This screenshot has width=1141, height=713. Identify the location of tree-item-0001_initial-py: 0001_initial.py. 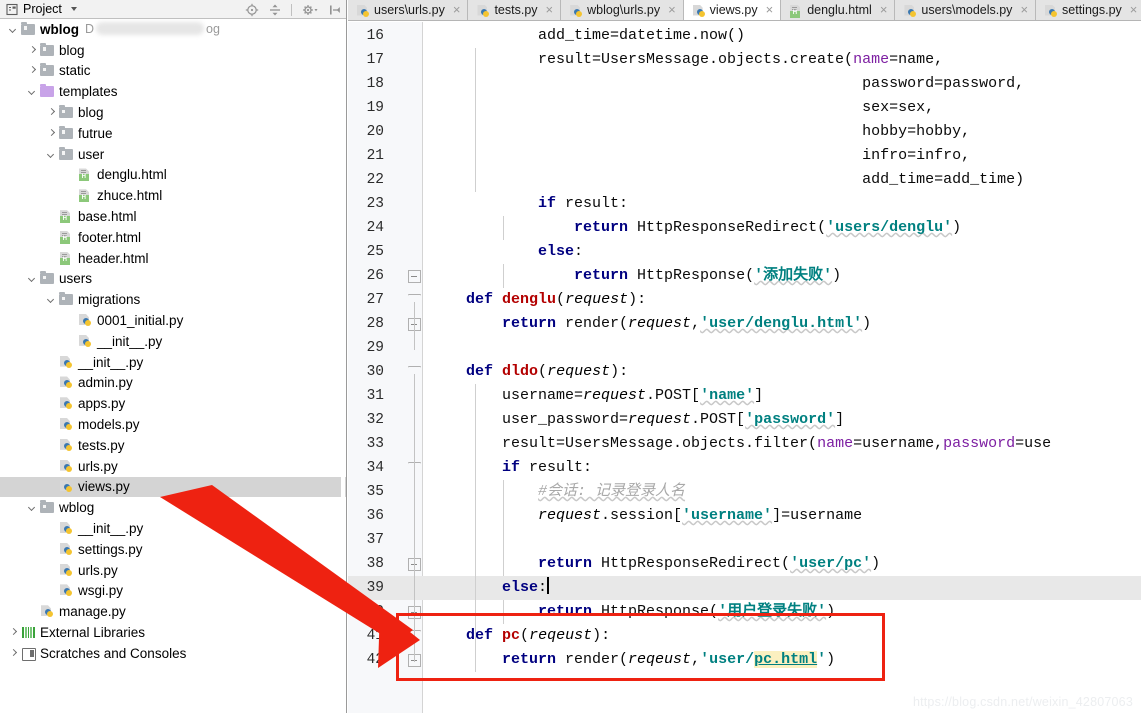
(173, 320).